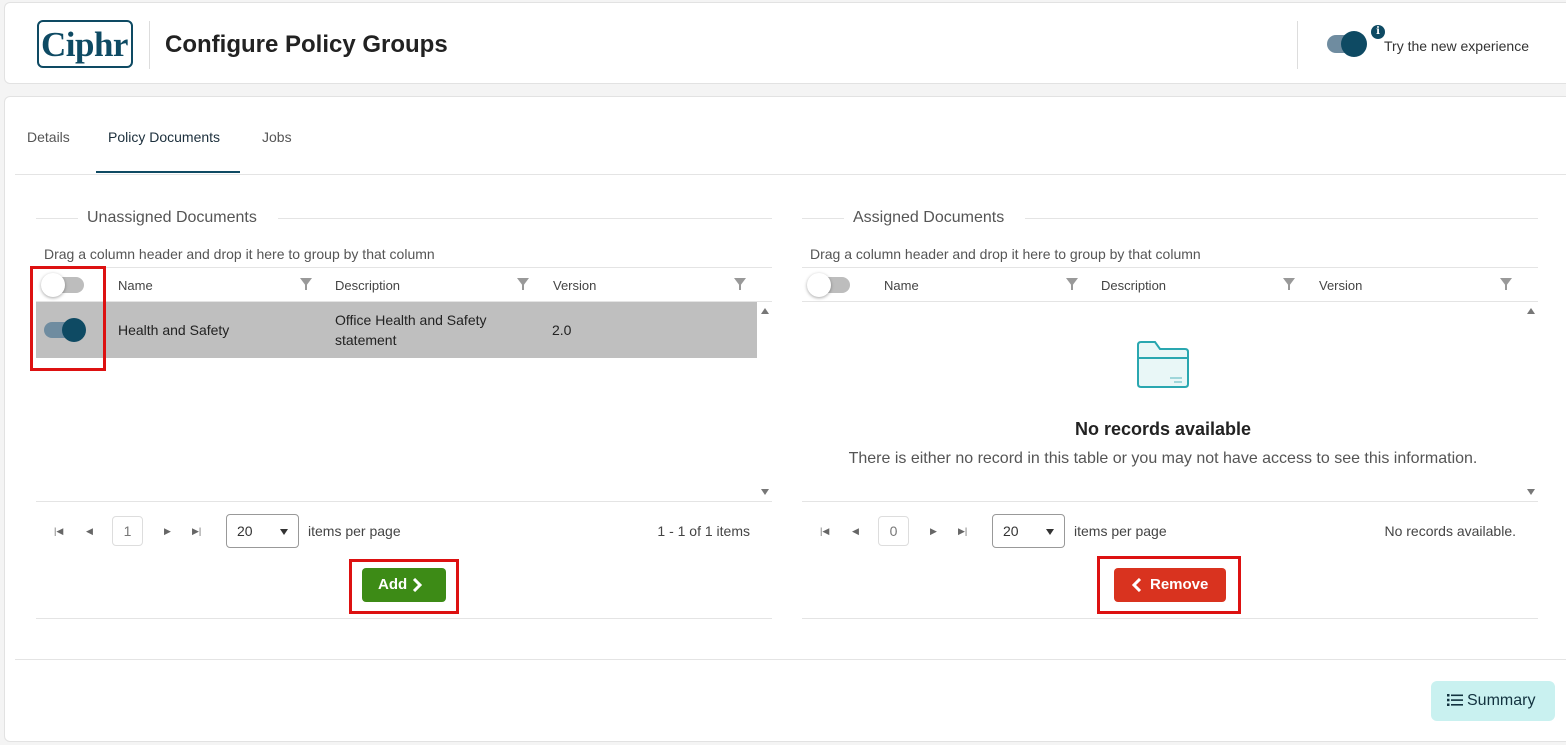  What do you see at coordinates (174, 330) in the screenshot?
I see `cell-name: Health and Safety` at bounding box center [174, 330].